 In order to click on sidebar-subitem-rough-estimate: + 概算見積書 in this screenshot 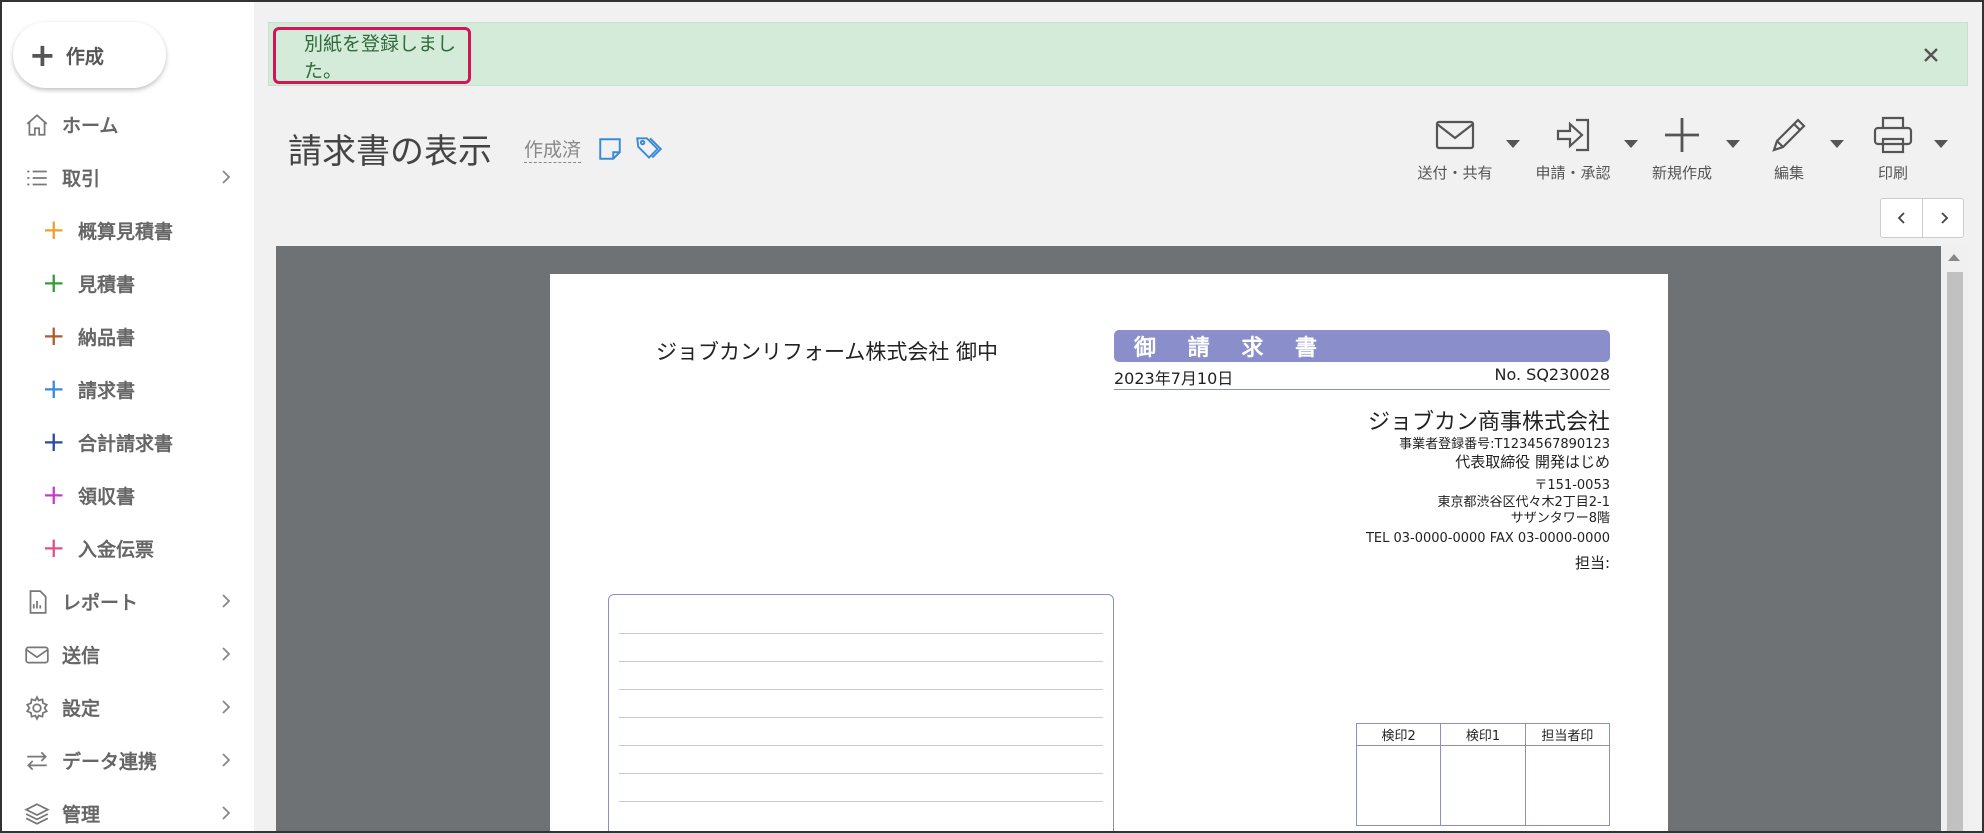, I will do `click(128, 230)`.